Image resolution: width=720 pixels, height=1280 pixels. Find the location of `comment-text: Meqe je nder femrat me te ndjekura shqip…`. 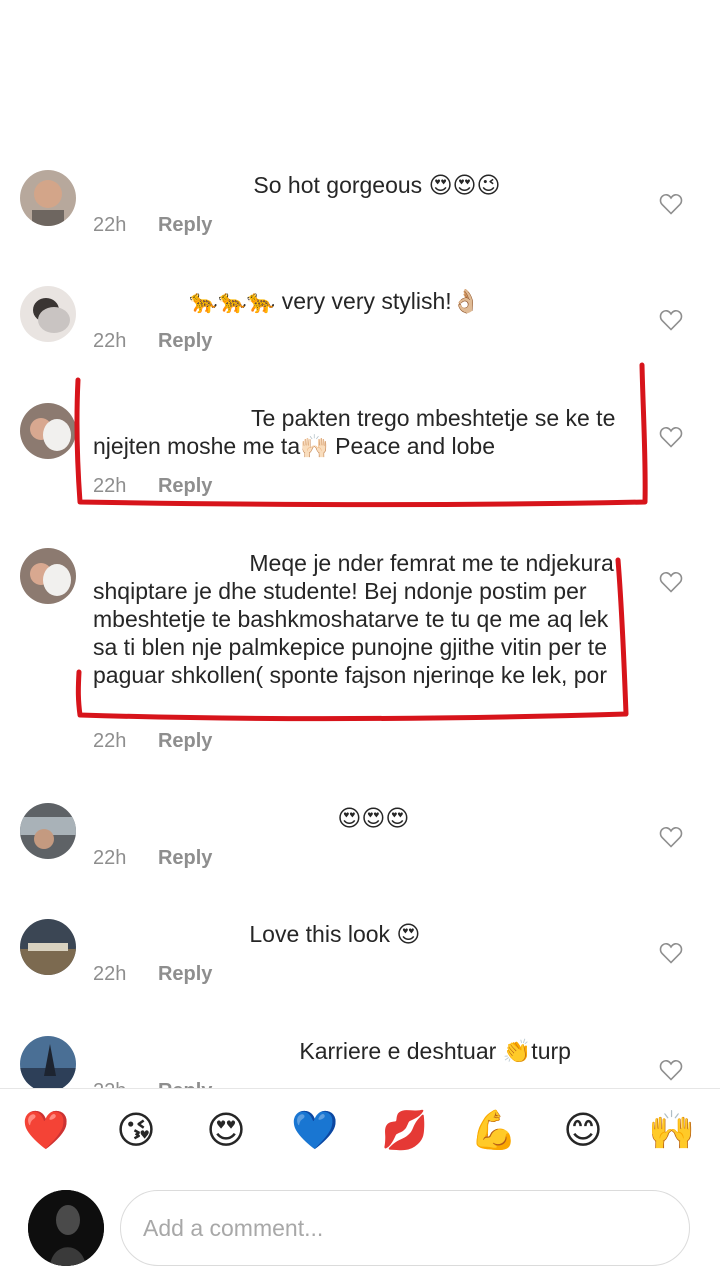

comment-text: Meqe je nder femrat me te ndjekura shqip… is located at coordinates (353, 618).